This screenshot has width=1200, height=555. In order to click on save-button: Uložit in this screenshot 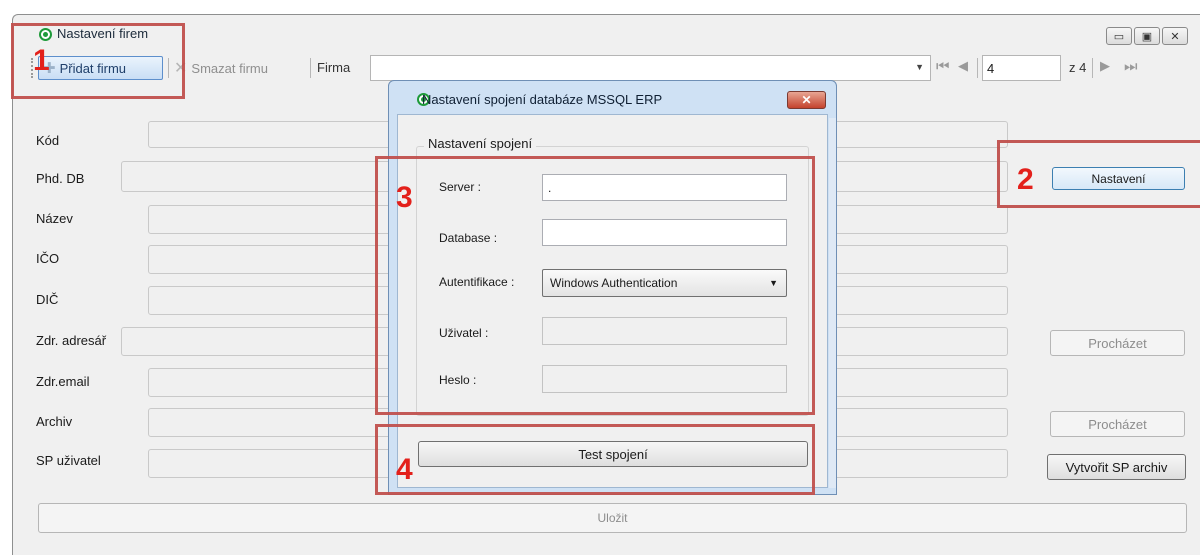, I will do `click(612, 518)`.